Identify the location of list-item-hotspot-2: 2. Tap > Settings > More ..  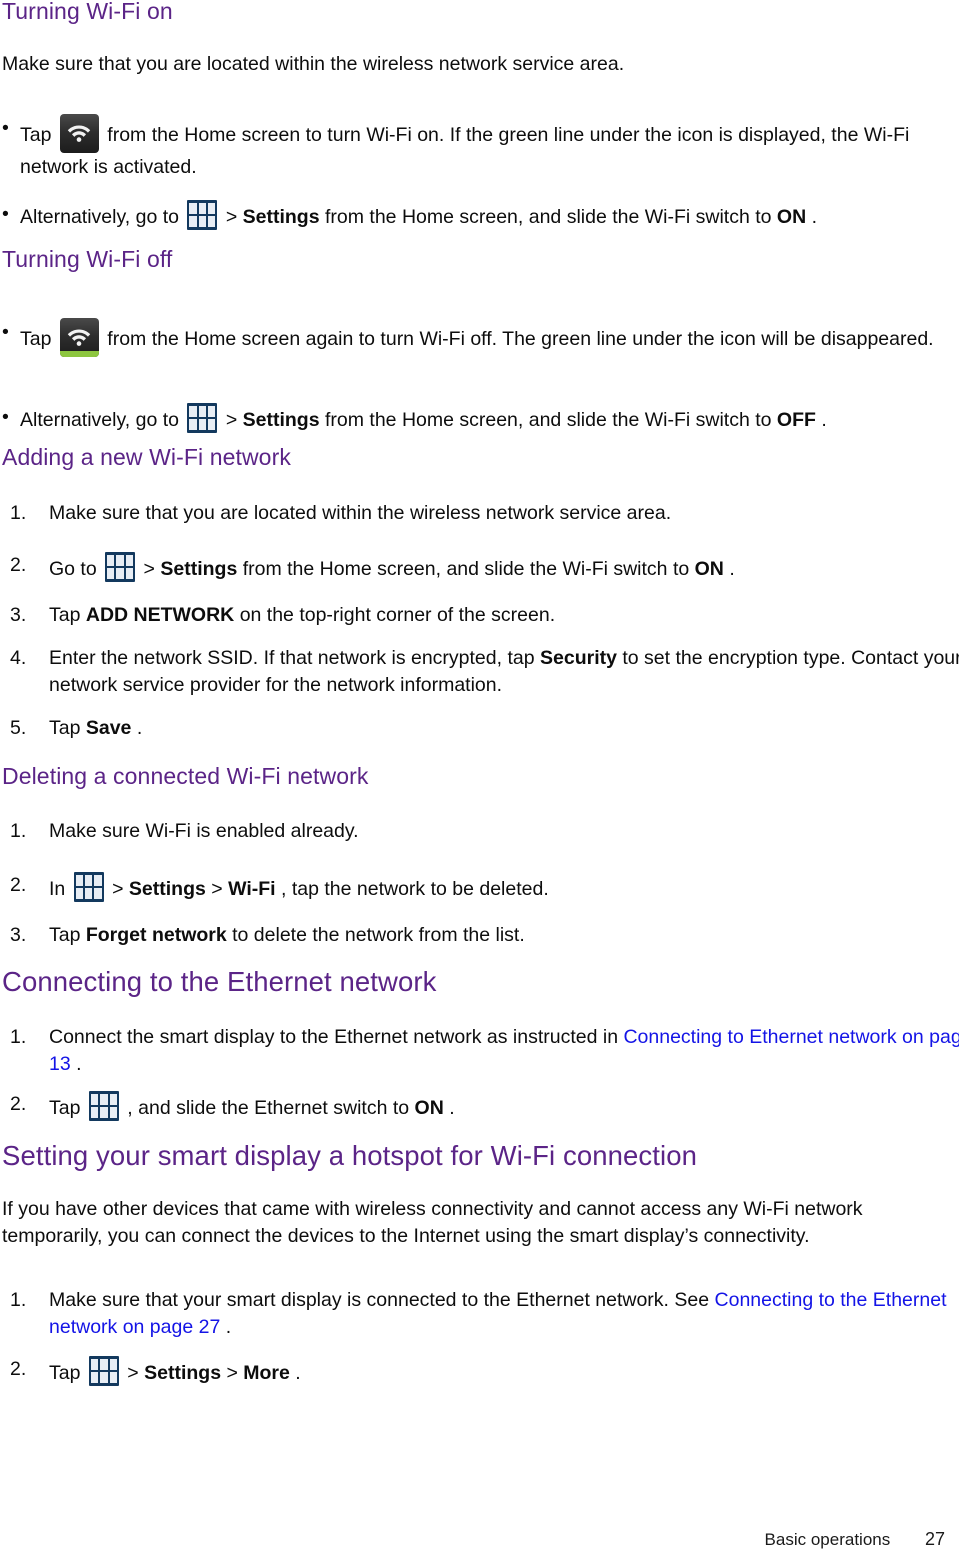
(480, 1371).